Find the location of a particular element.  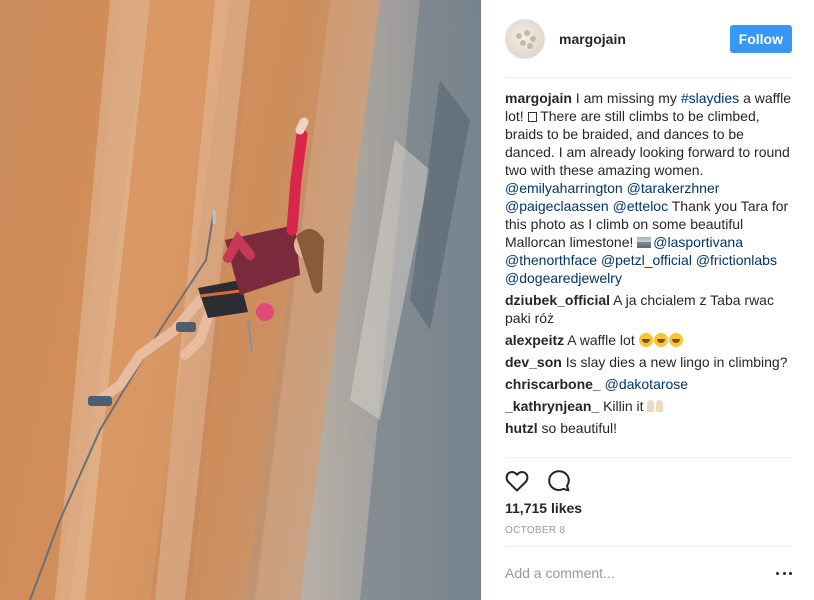

comment-text: Killin it is located at coordinates (623, 406).